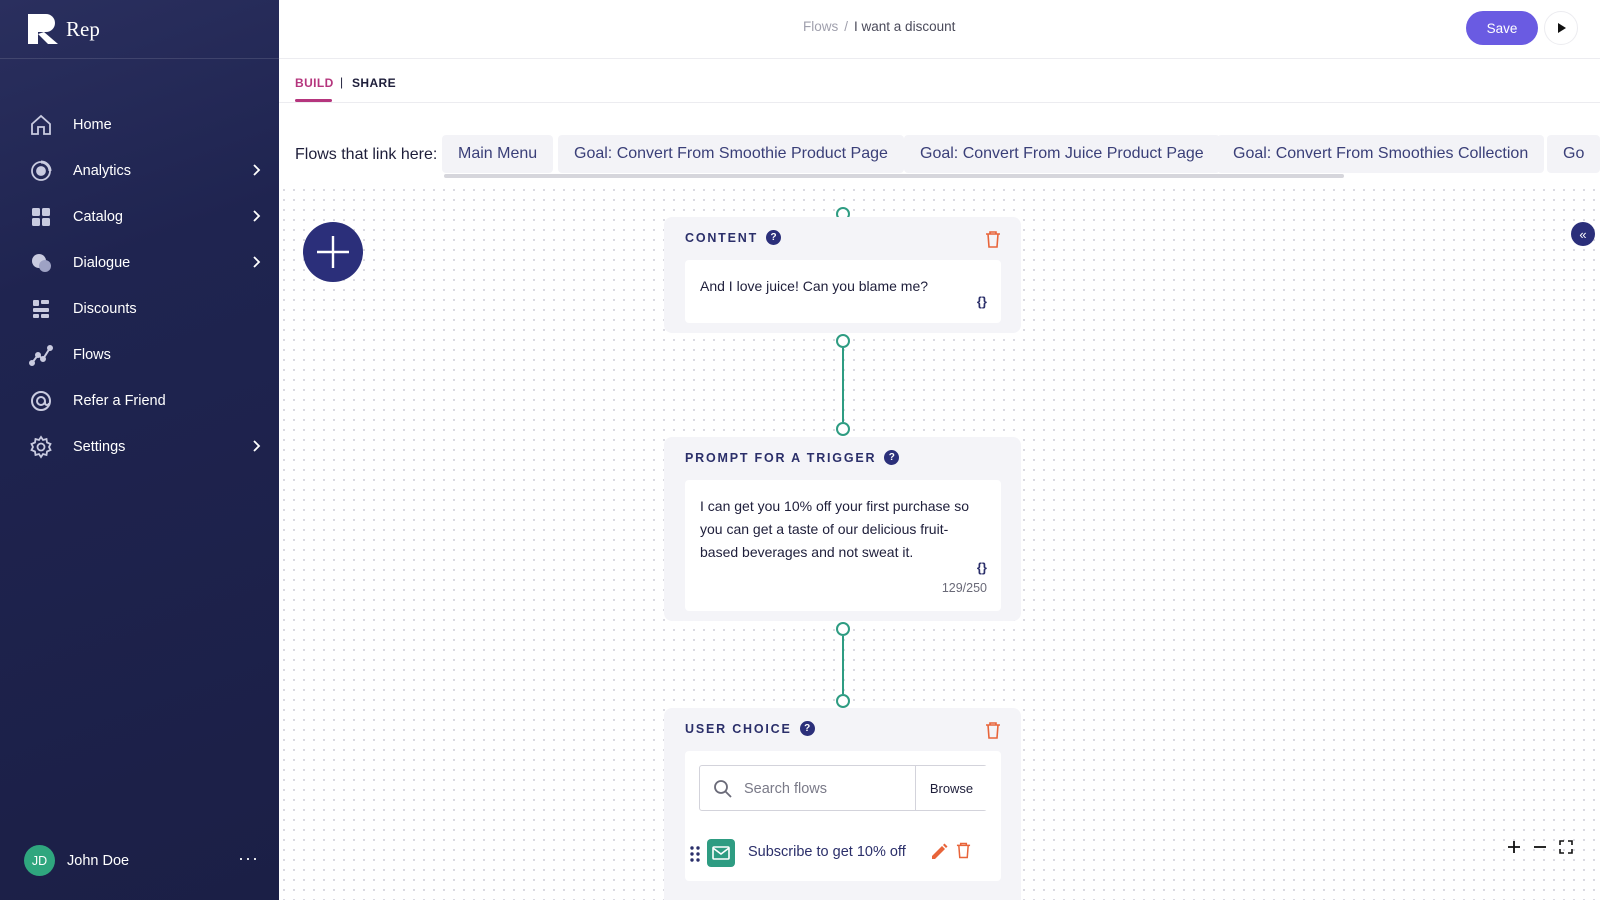 This screenshot has height=900, width=1600. Describe the element at coordinates (1381, 154) in the screenshot. I see `linked-flow-chip: Goal: Convert From Smoothies Collection` at that location.